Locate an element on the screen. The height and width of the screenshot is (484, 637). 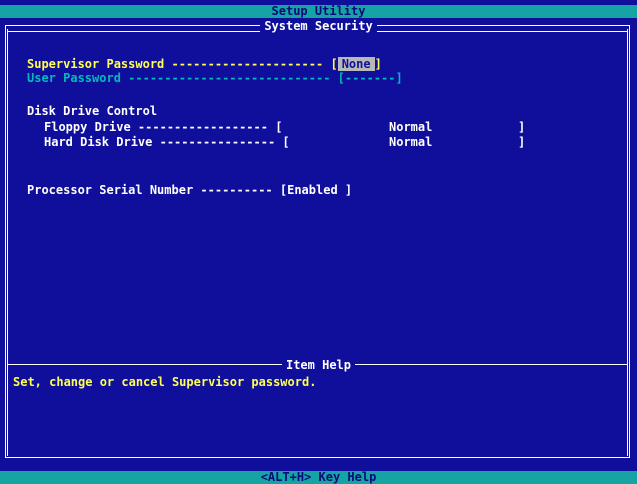
app-title: Setup Utility is located at coordinates (318, 11).